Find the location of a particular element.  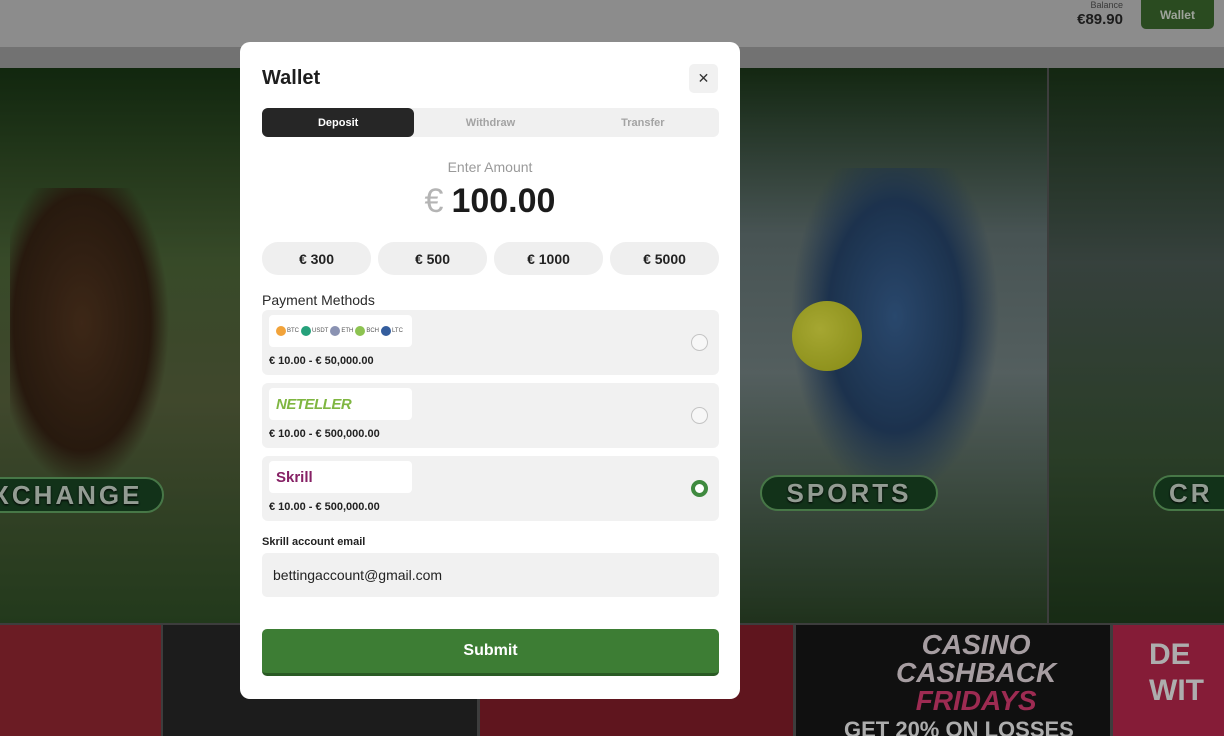

preset-1000-button: € 1000 is located at coordinates (548, 258).